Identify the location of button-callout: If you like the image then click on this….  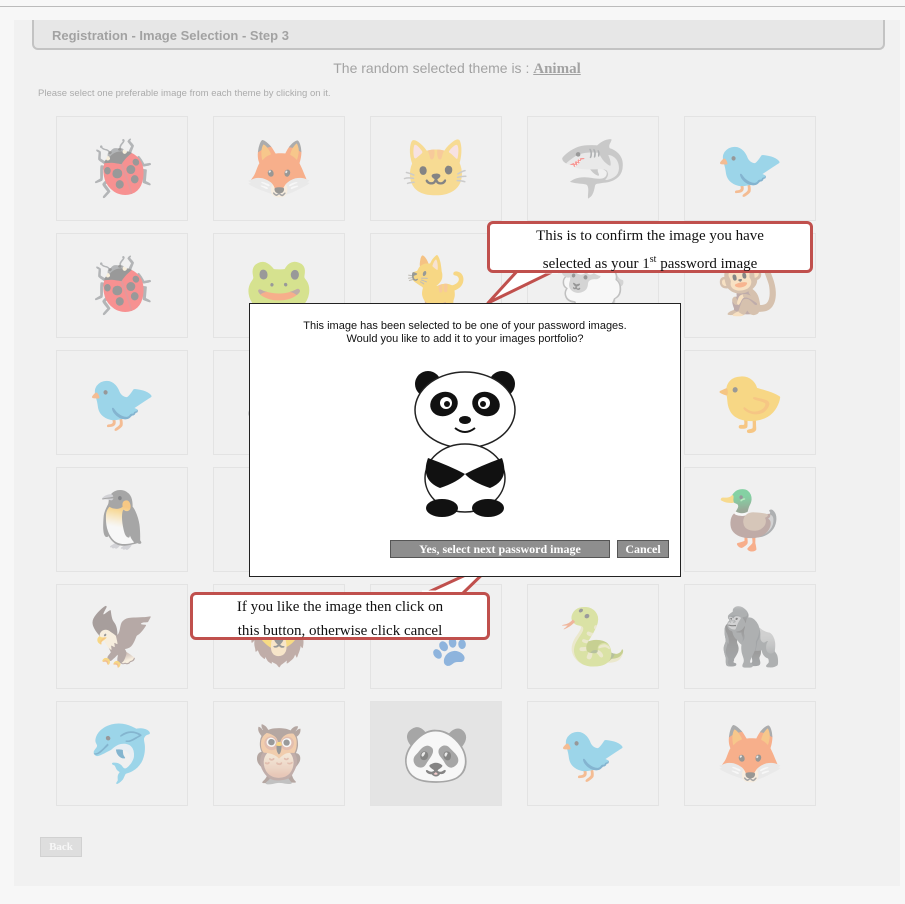
(340, 616).